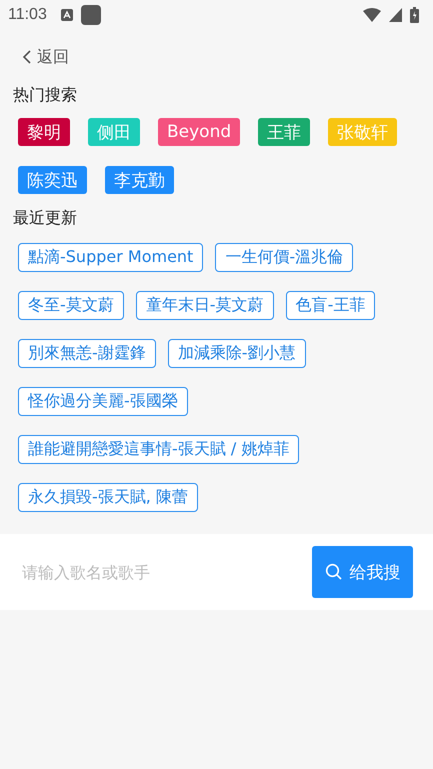 The height and width of the screenshot is (769, 433). I want to click on song-tag: 別來無恙-謝霆鋒, so click(87, 353).